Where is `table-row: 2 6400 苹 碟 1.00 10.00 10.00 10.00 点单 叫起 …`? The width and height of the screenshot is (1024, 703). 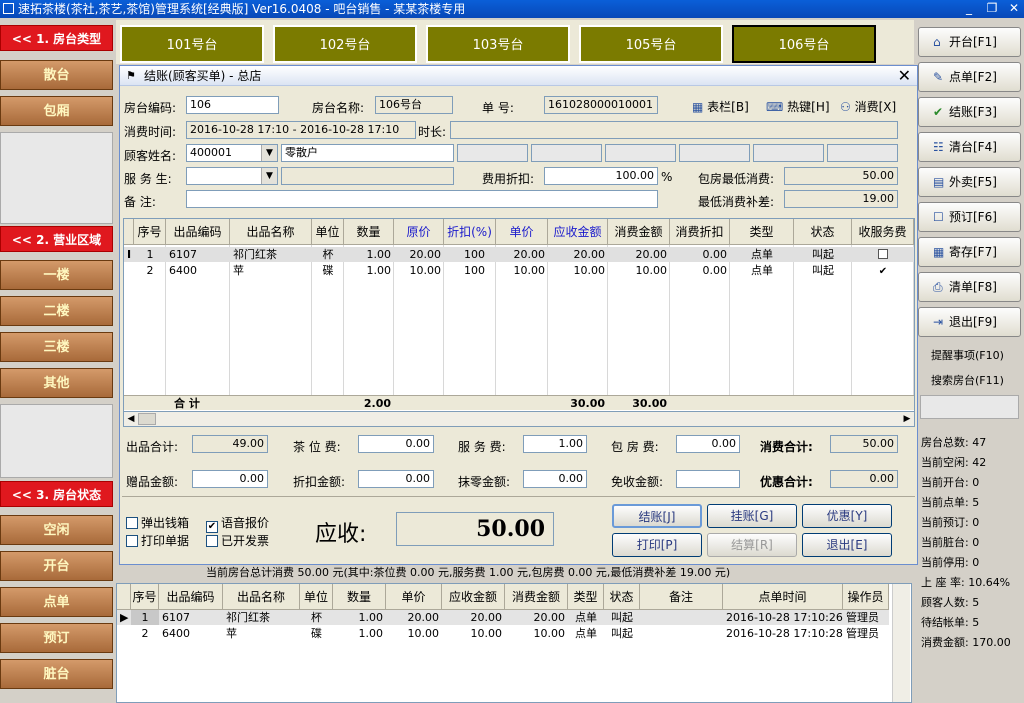
table-row: 2 6400 苹 碟 1.00 10.00 10.00 10.00 点单 叫起 … is located at coordinates (503, 633).